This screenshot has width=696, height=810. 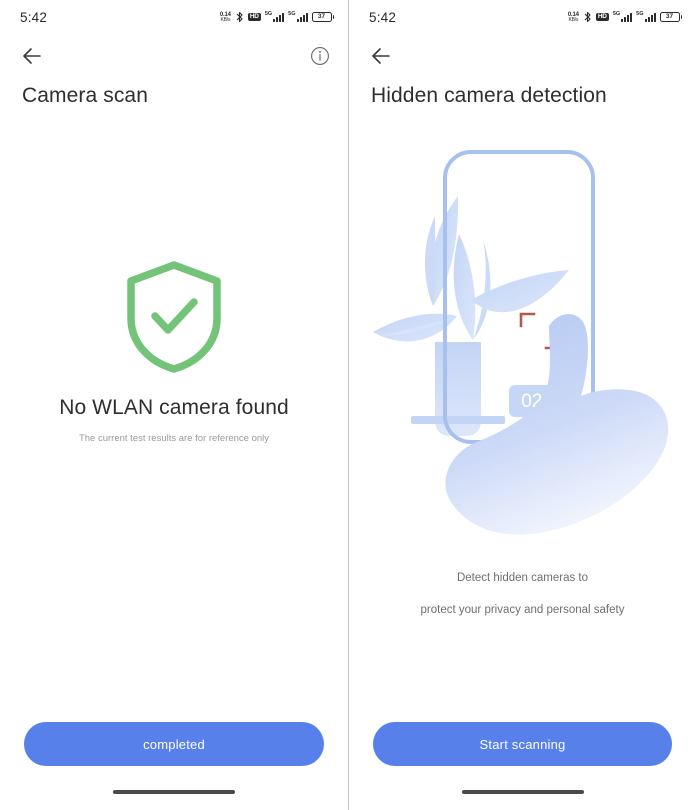 I want to click on bottom-bar: Start scanning, so click(x=522, y=766).